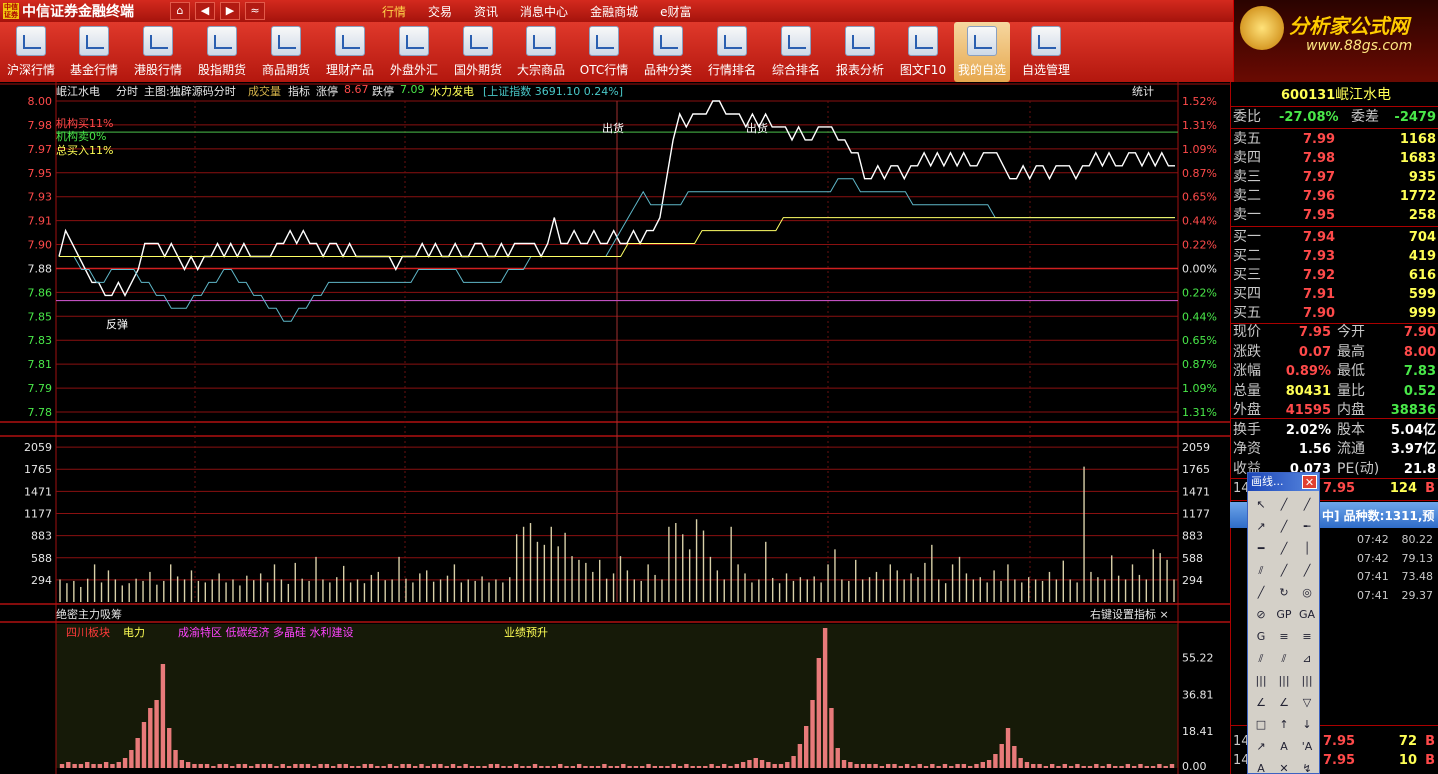 The image size is (1438, 774). What do you see at coordinates (1261, 724) in the screenshot?
I see `drawing-tool-30: □` at bounding box center [1261, 724].